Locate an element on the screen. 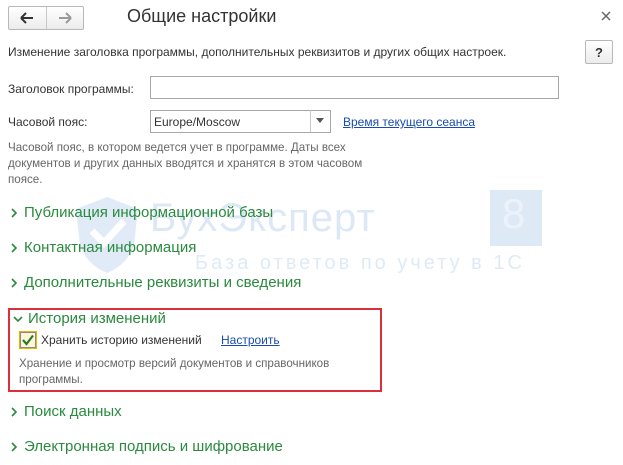  section-data-search: Поиск данных is located at coordinates (65, 411).